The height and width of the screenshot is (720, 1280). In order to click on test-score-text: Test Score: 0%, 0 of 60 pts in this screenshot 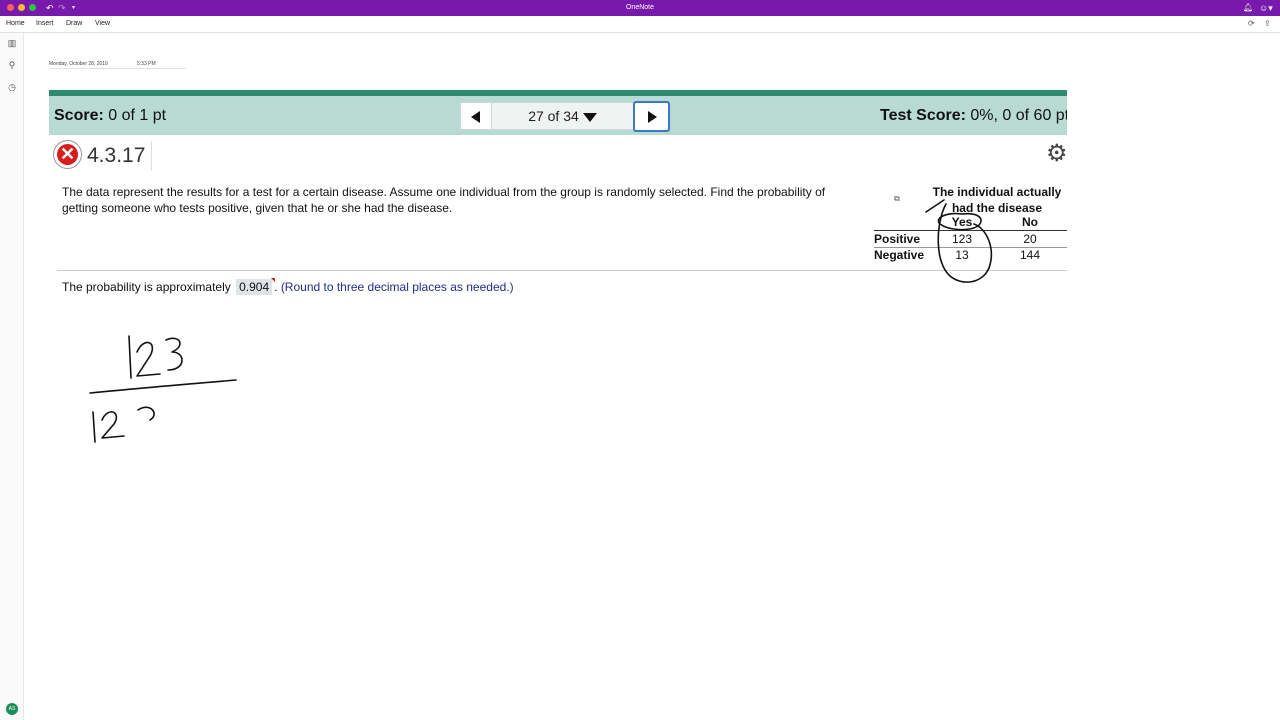, I will do `click(973, 115)`.